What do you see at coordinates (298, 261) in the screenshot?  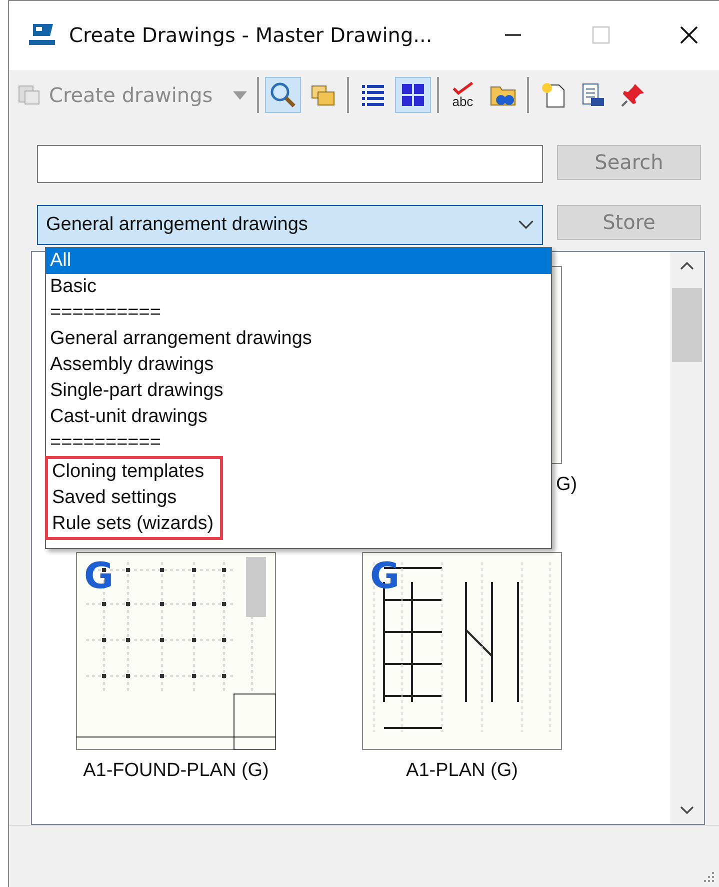 I see `dropdown-option: All` at bounding box center [298, 261].